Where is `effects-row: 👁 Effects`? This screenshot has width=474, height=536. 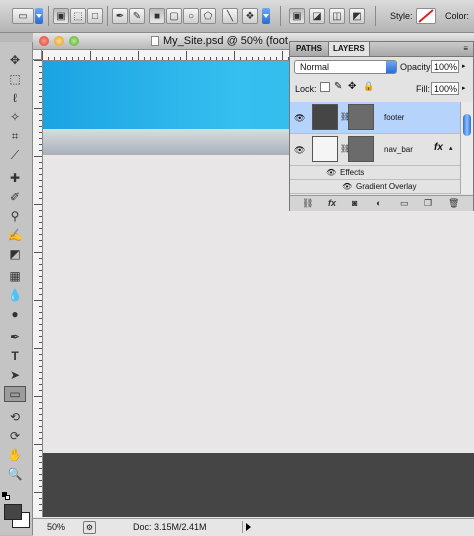 effects-row: 👁 Effects is located at coordinates (375, 173).